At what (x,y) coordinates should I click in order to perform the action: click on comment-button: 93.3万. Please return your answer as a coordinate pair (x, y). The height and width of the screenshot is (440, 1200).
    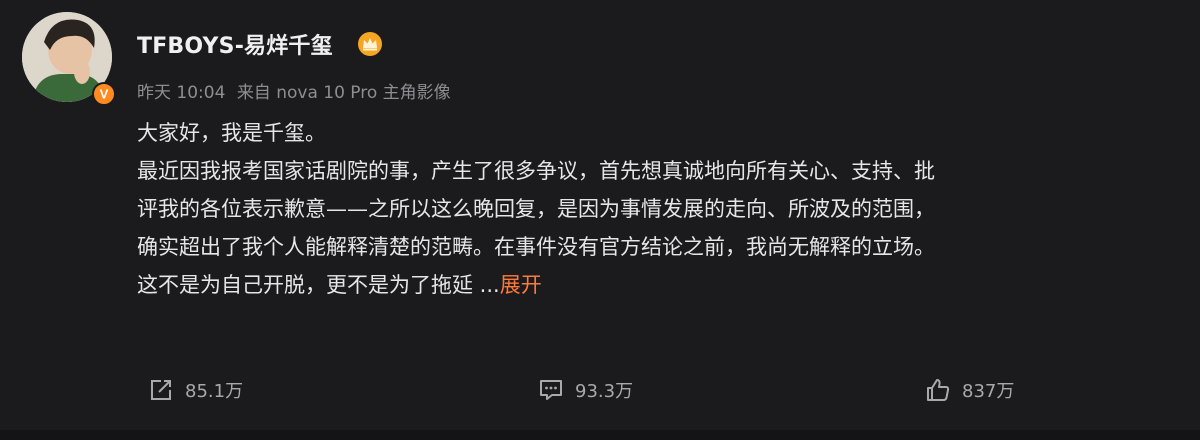
    Looking at the image, I should click on (585, 390).